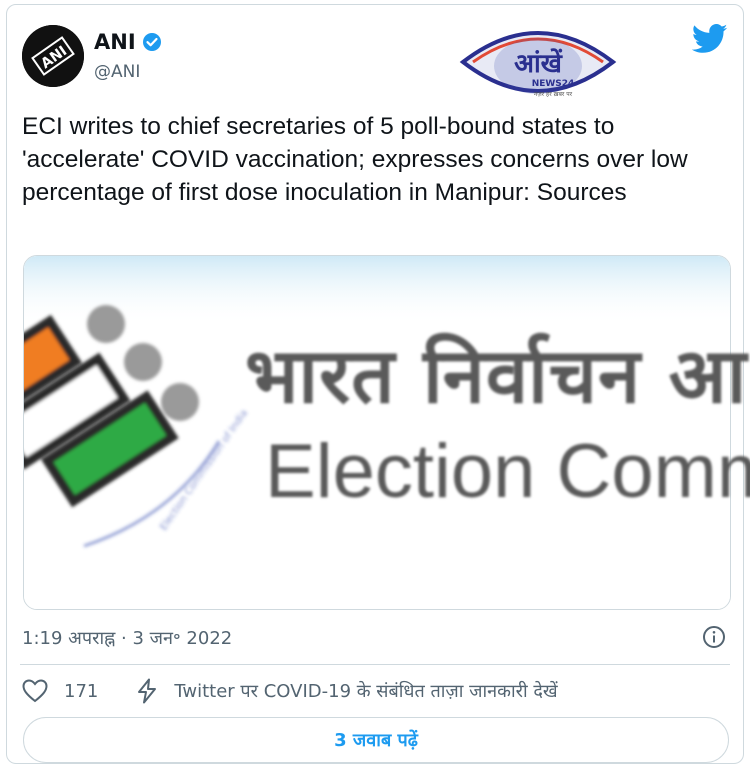 The width and height of the screenshot is (750, 764). What do you see at coordinates (147, 691) in the screenshot?
I see `bolt-icon` at bounding box center [147, 691].